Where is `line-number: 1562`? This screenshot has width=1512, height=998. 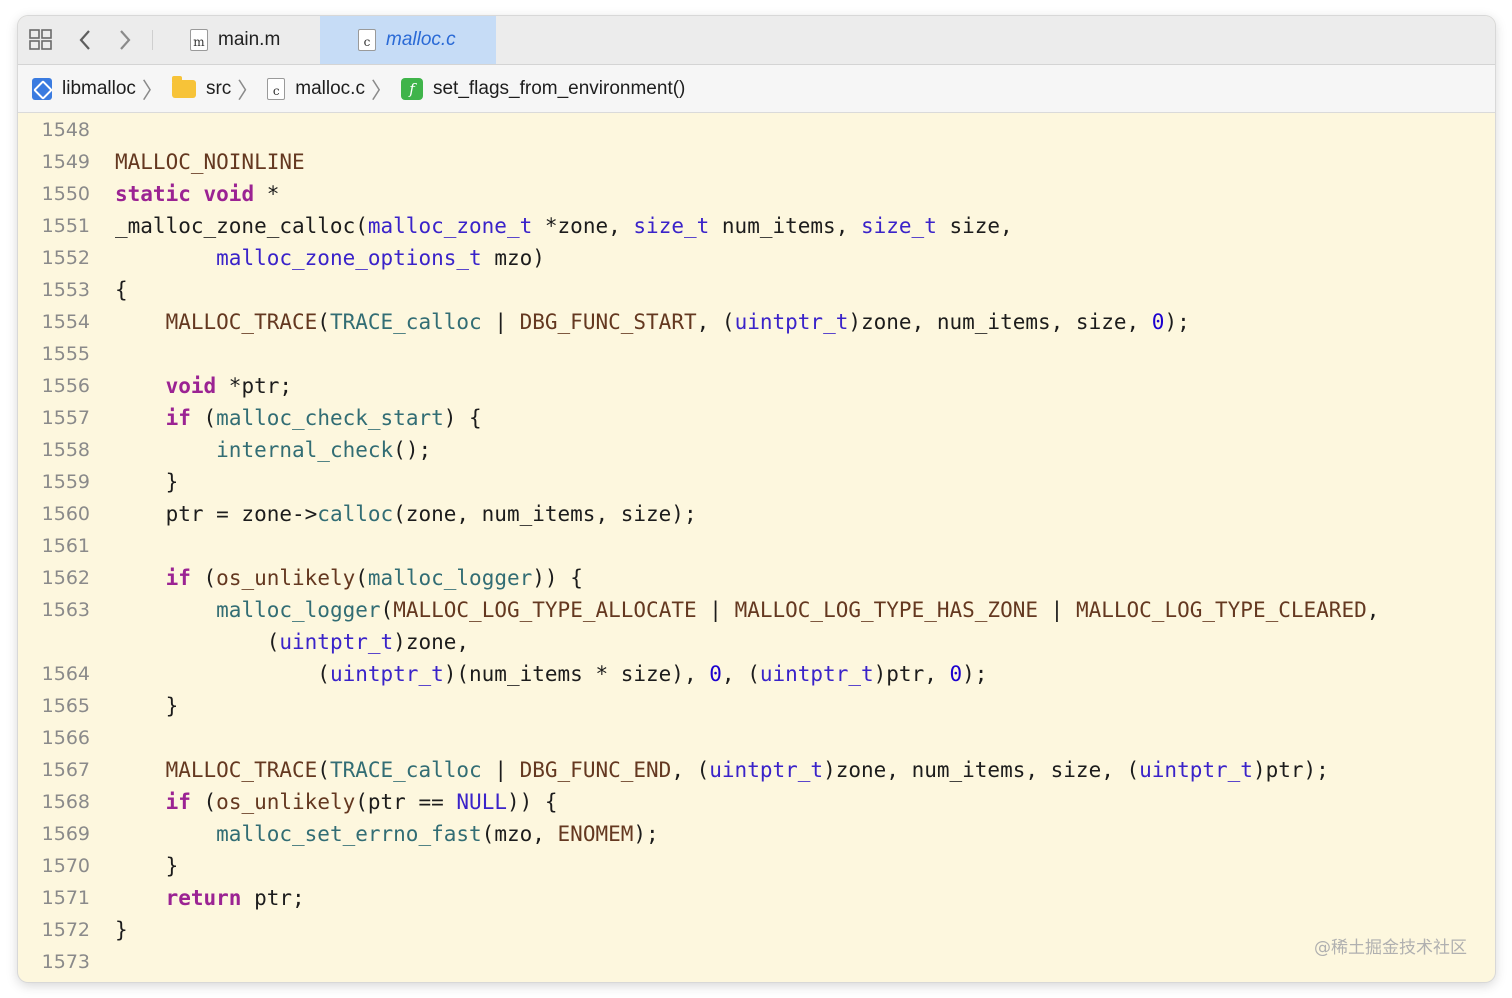 line-number: 1562 is located at coordinates (65, 578).